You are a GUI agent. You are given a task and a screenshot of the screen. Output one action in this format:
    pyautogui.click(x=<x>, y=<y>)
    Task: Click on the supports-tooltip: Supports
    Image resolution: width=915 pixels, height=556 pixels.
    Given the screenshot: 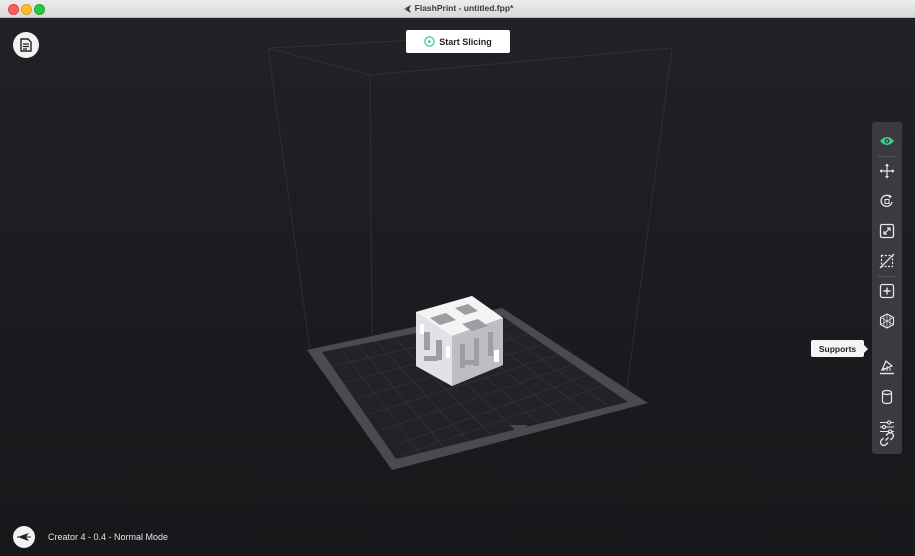 What is the action you would take?
    pyautogui.click(x=839, y=348)
    